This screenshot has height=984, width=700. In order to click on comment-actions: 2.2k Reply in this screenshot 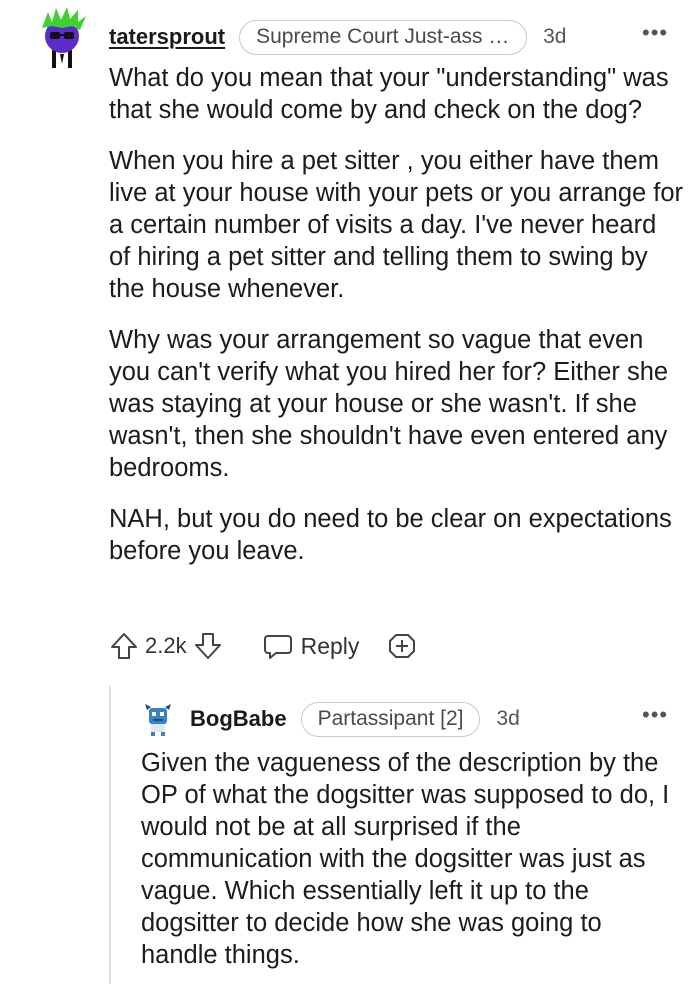, I will do `click(263, 646)`.